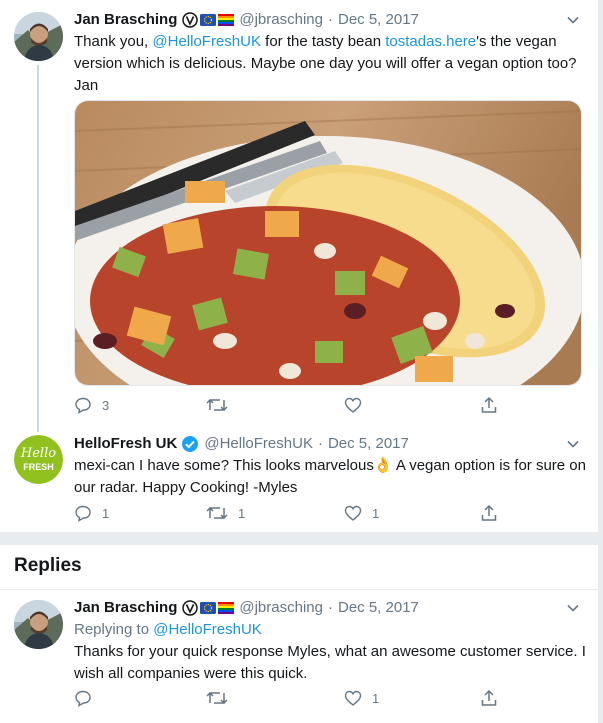 Image resolution: width=603 pixels, height=723 pixels. Describe the element at coordinates (294, 407) in the screenshot. I see `tweet-actions: 3` at that location.